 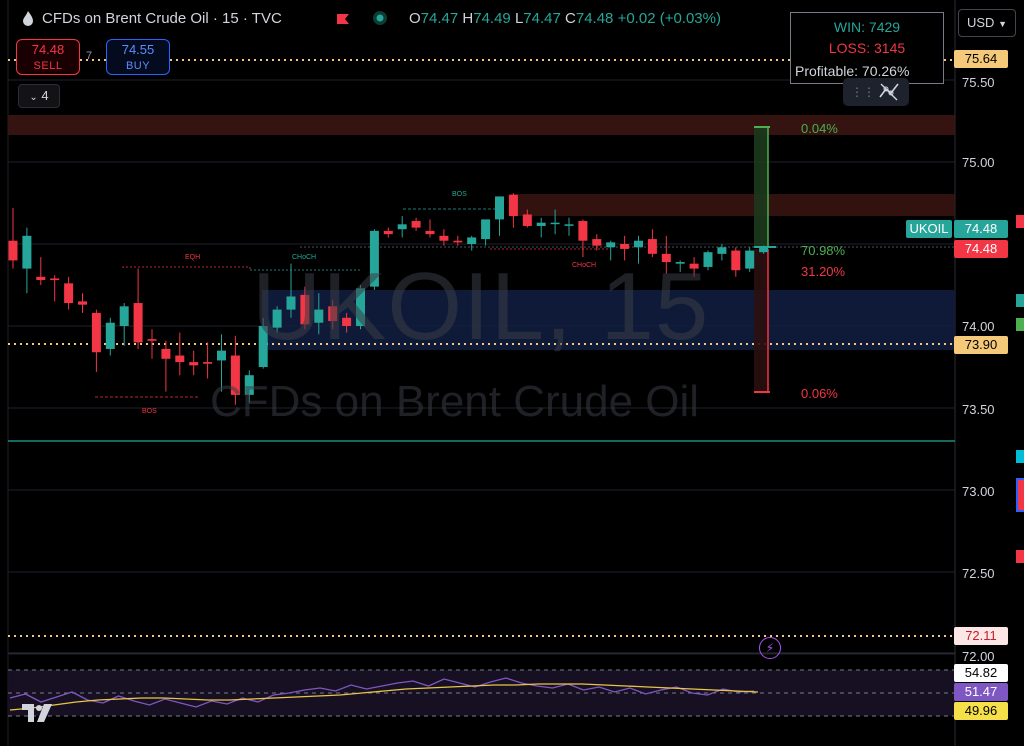 I want to click on currency-selector: USD ▼, so click(x=987, y=23).